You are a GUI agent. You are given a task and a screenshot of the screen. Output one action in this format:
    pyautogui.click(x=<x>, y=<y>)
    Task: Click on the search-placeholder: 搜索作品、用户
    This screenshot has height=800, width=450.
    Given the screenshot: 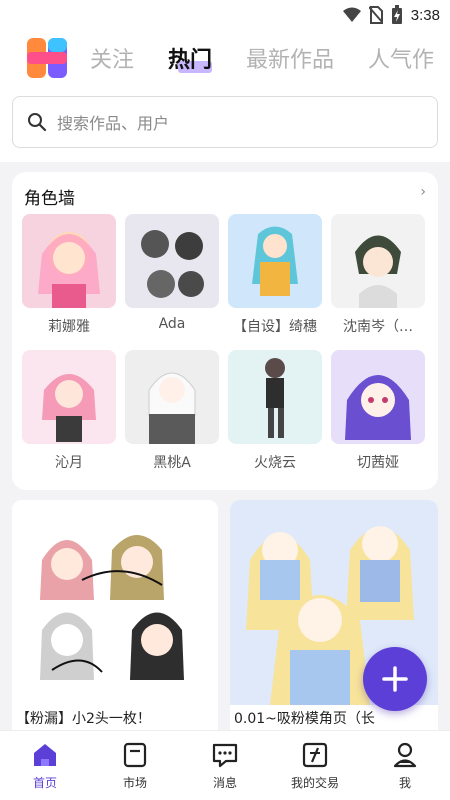 What is the action you would take?
    pyautogui.click(x=113, y=123)
    